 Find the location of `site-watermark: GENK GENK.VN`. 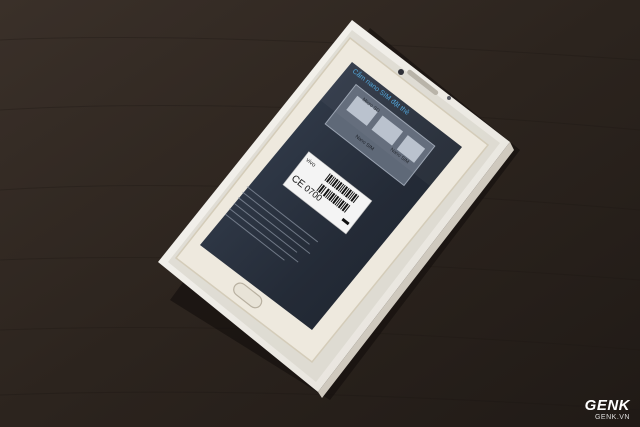

site-watermark: GENK GENK.VN is located at coordinates (607, 409).